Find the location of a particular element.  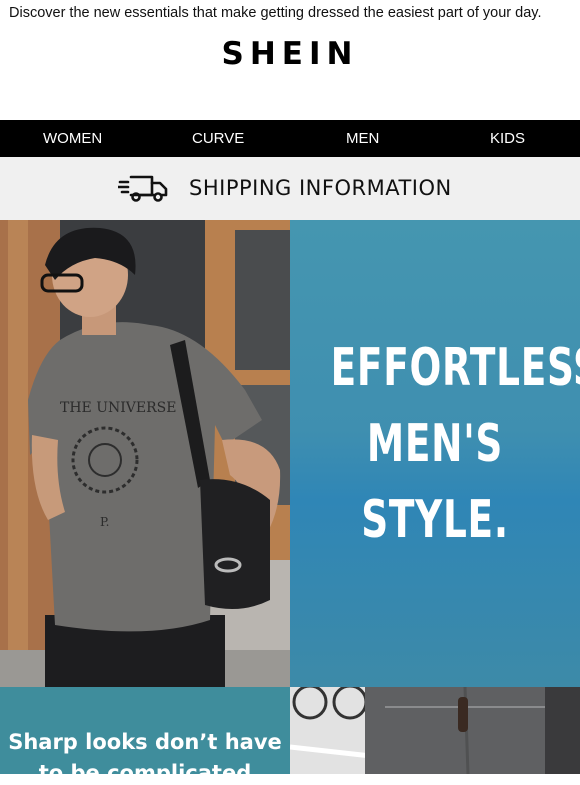

shein-logo: SHEIN is located at coordinates (290, 54).